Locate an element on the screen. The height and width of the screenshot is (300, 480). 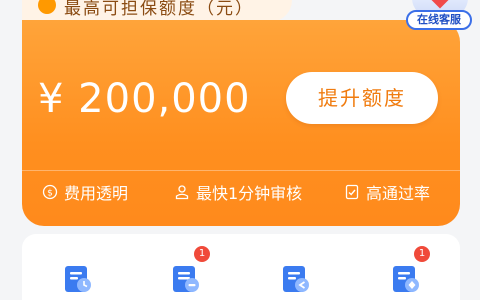
online-service-button: 在线客服 is located at coordinates (439, 19).